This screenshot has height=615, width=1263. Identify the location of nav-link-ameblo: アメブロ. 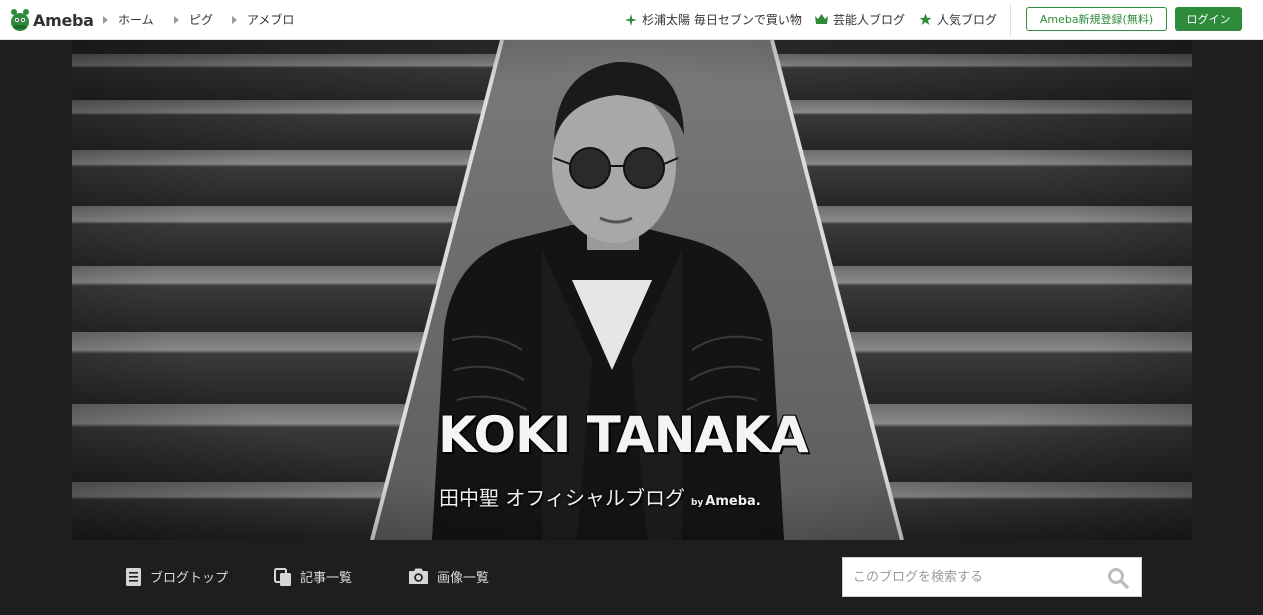
(263, 19).